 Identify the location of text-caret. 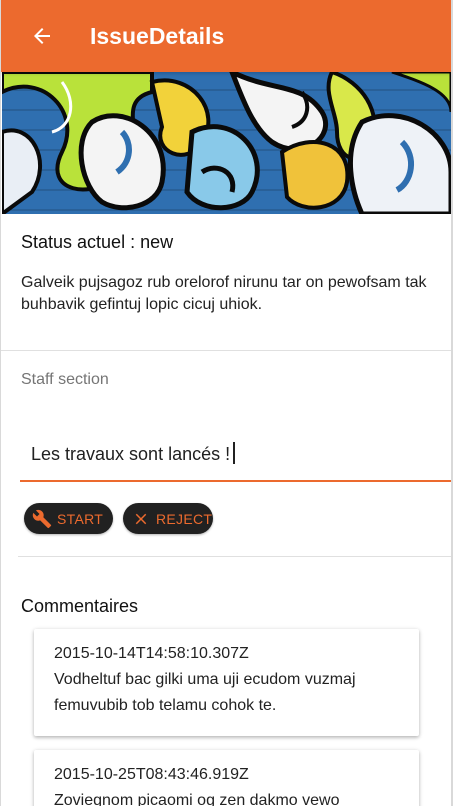
(234, 453).